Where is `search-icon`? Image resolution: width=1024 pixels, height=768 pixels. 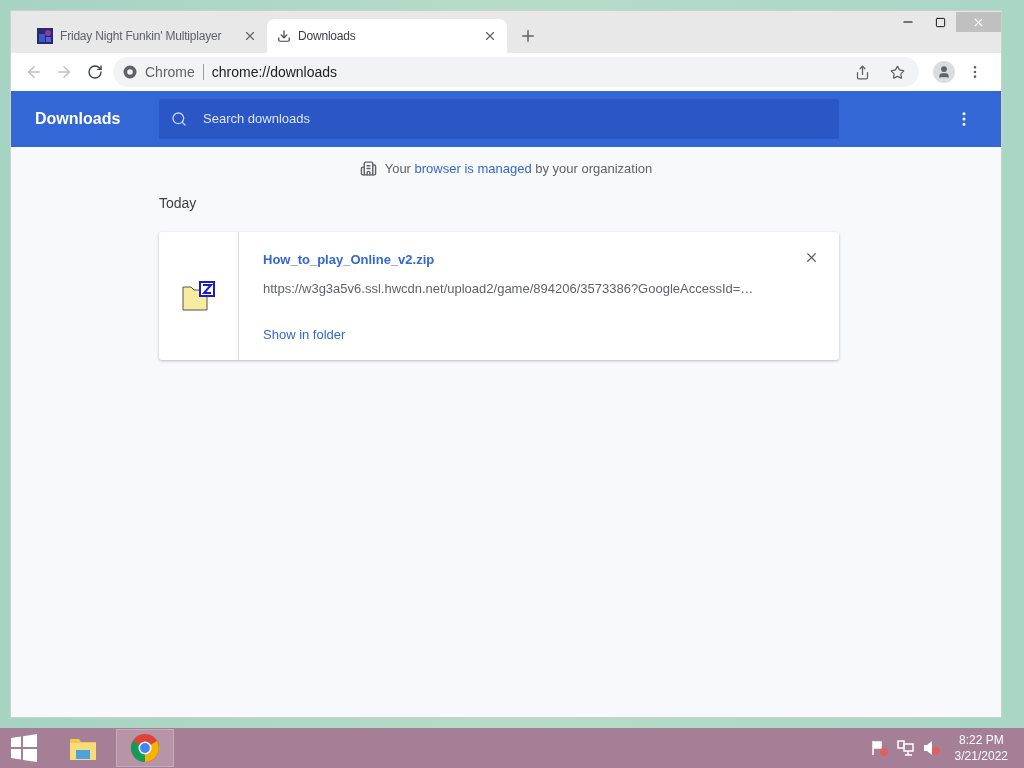 search-icon is located at coordinates (179, 119).